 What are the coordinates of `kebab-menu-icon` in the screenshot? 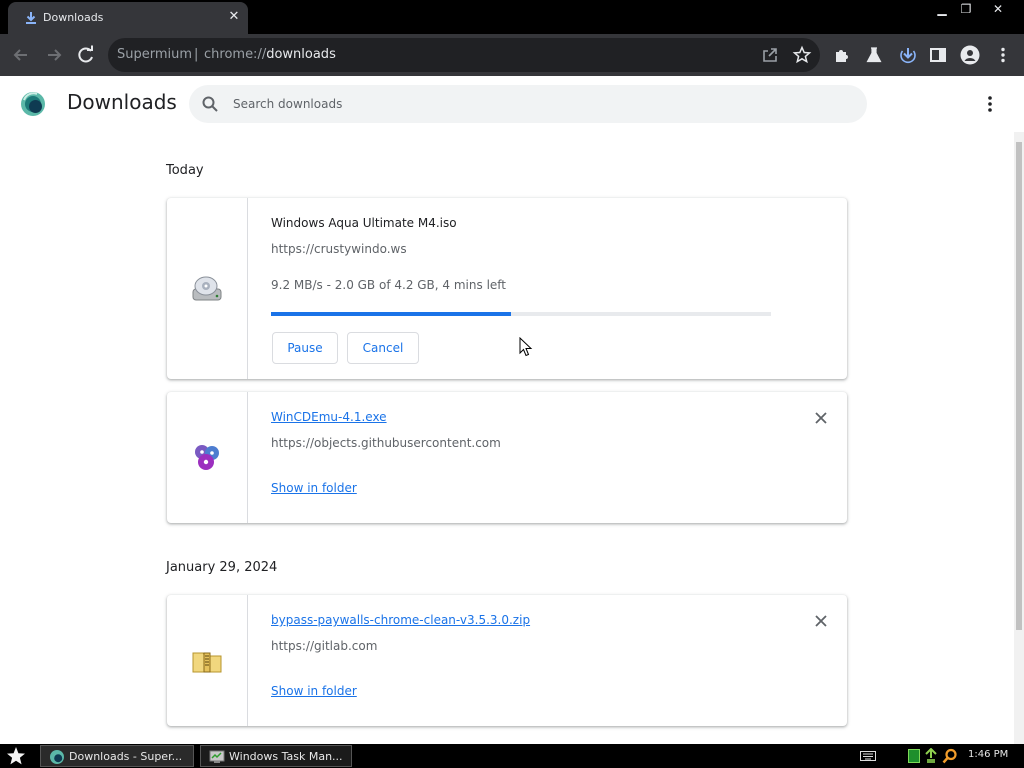 It's located at (1003, 55).